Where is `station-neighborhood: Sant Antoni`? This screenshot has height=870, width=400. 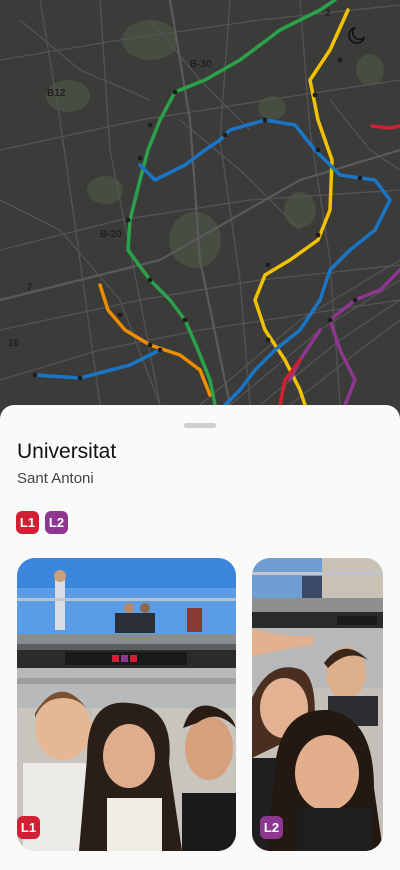
station-neighborhood: Sant Antoni is located at coordinates (55, 478).